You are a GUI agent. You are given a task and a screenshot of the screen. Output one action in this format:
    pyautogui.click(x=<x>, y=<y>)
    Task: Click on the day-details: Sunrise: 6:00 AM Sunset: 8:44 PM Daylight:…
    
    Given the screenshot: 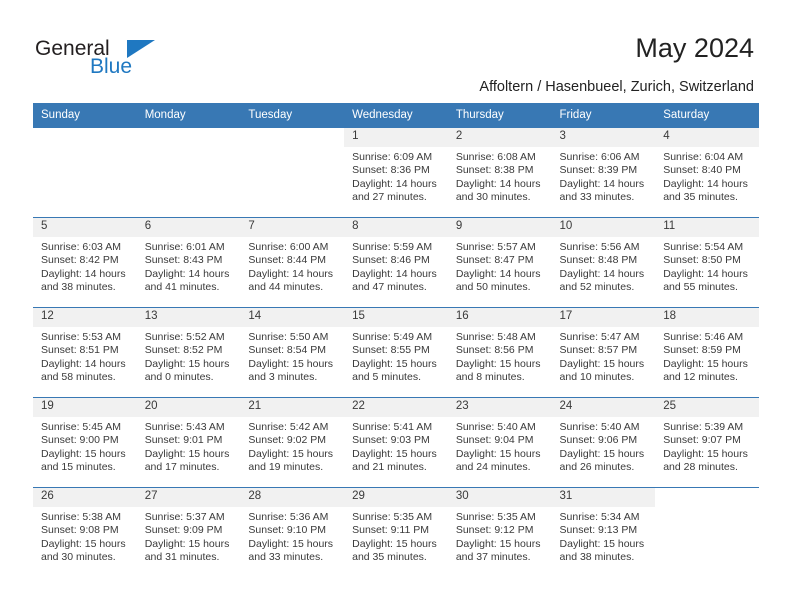 What is the action you would take?
    pyautogui.click(x=292, y=265)
    